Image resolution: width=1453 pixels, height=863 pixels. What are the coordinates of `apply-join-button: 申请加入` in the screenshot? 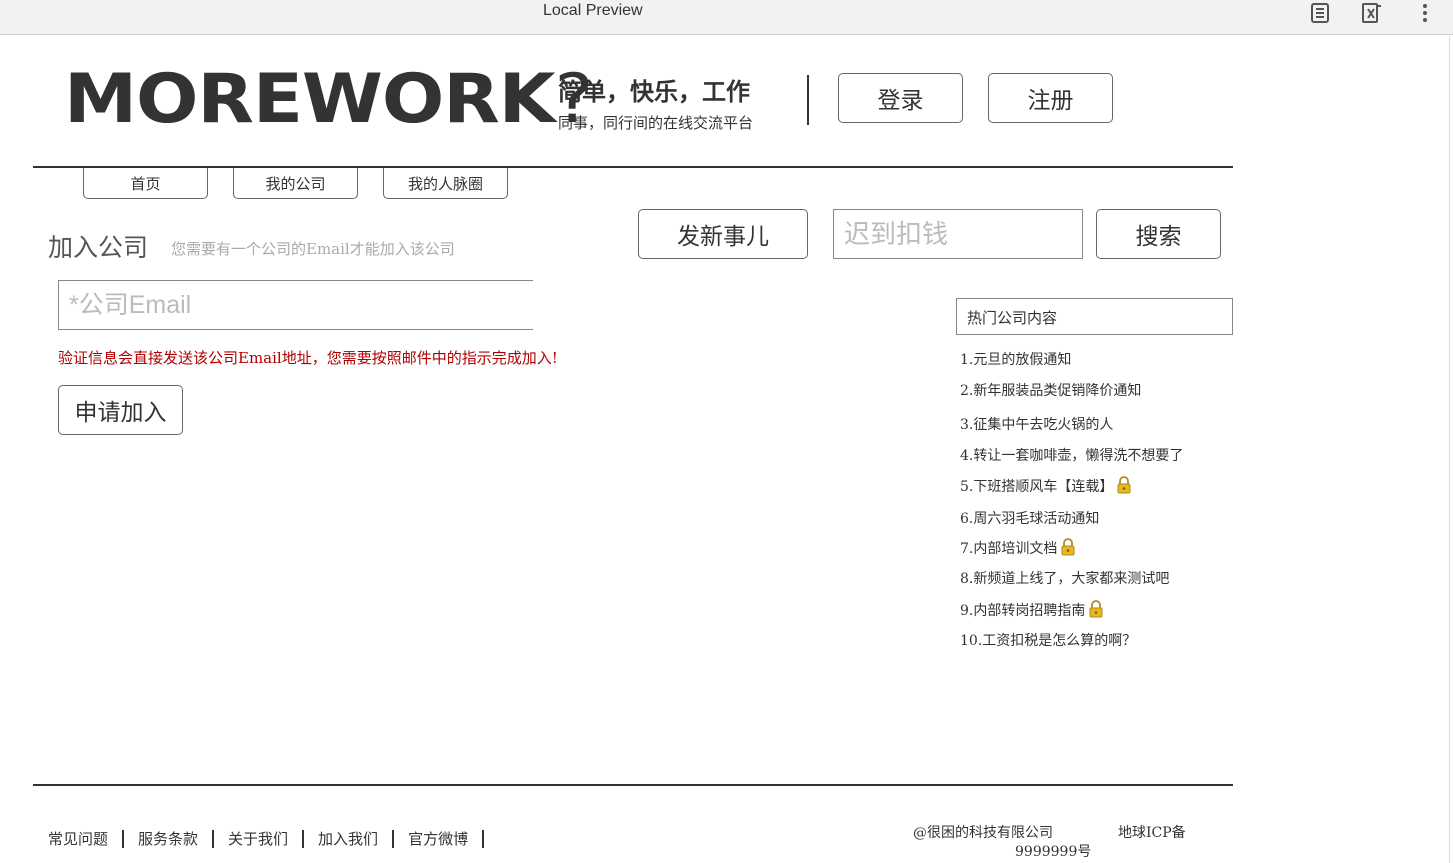 It's located at (120, 410).